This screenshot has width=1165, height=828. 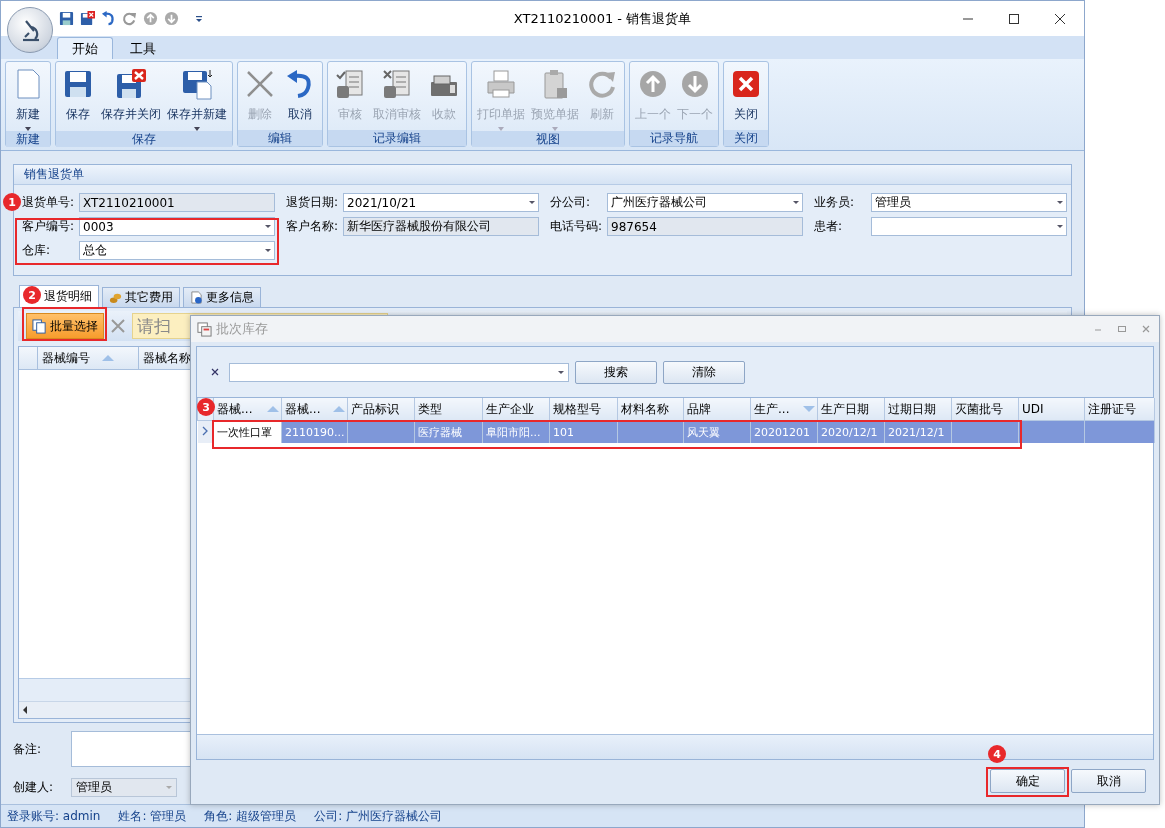 What do you see at coordinates (54, 816) in the screenshot?
I see `status-text: 登录账号: admin` at bounding box center [54, 816].